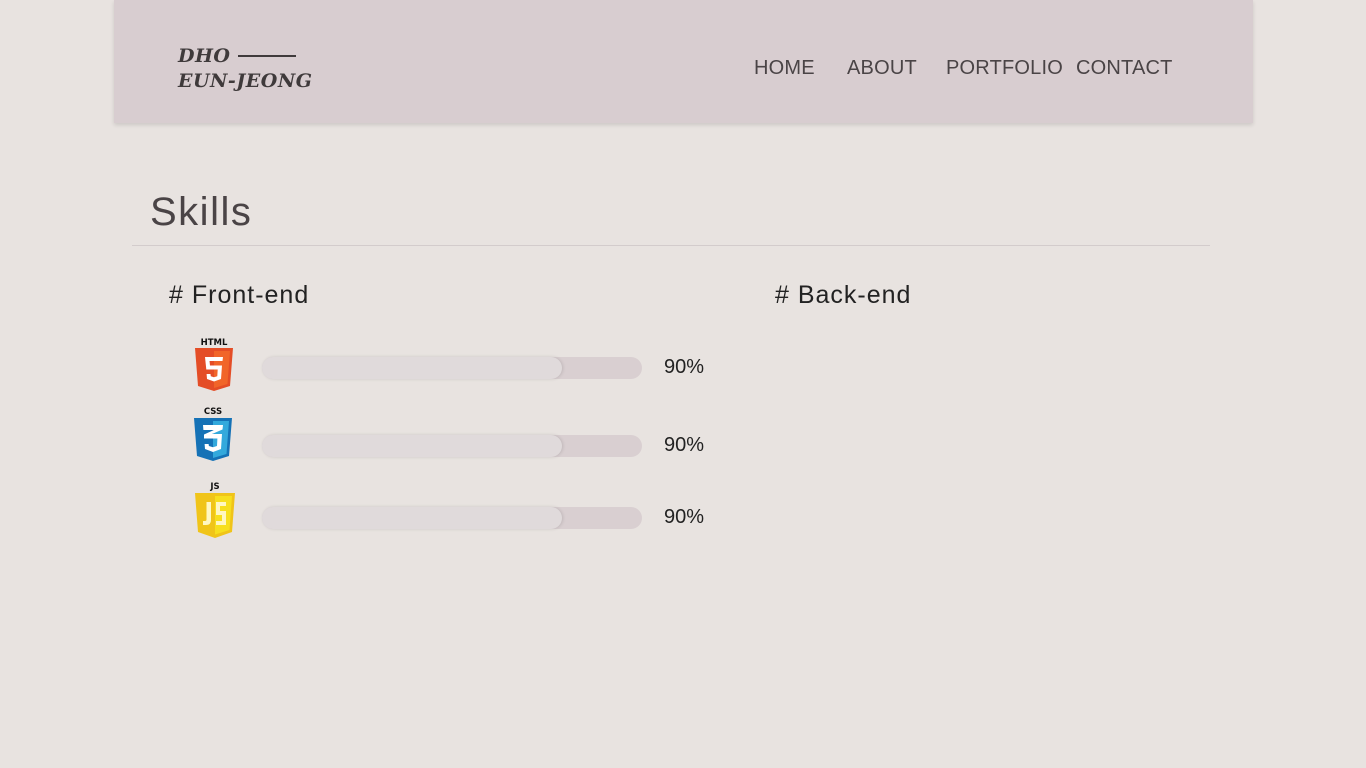  I want to click on nav-contact-link: CONTACT, so click(1124, 68).